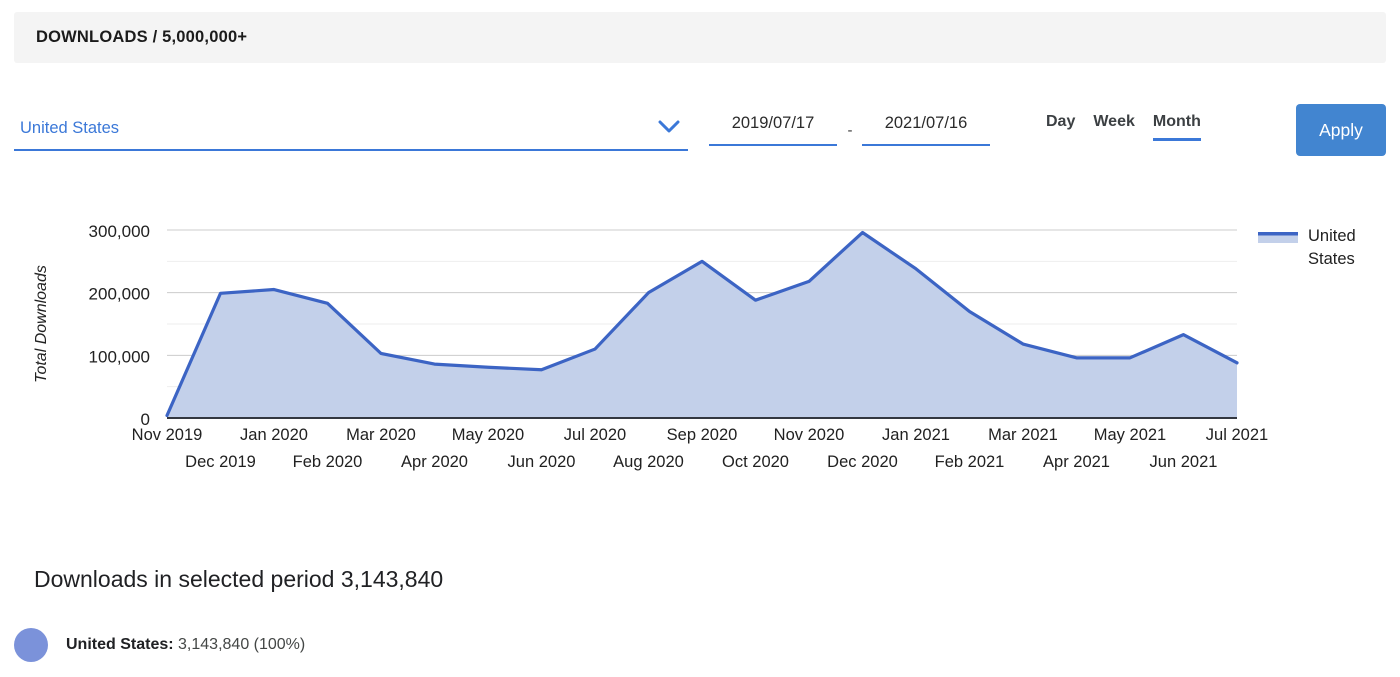  I want to click on granularity-toggle-group: Day Week Month, so click(1123, 126).